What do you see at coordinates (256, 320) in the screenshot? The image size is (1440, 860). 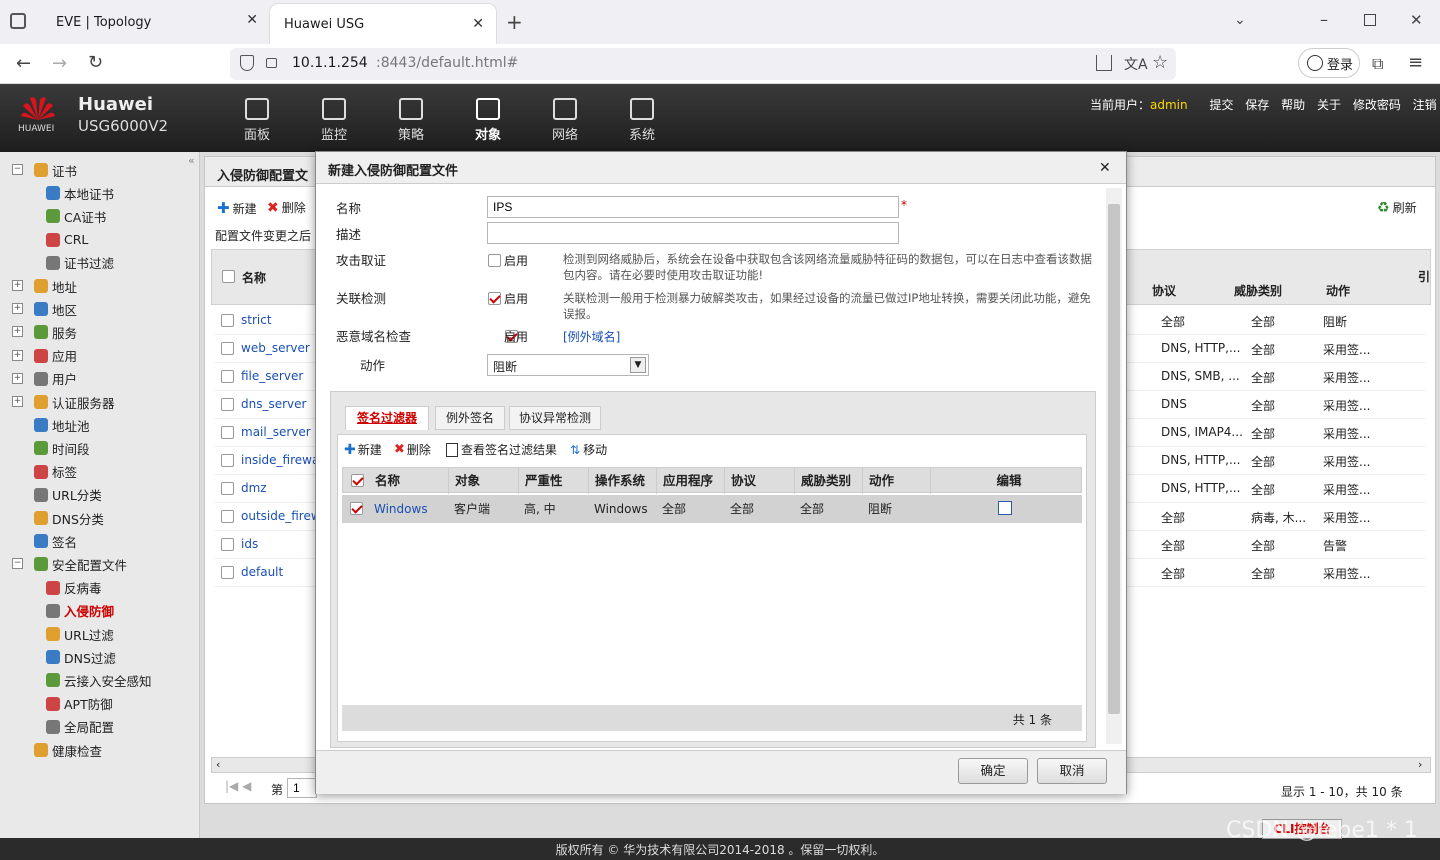 I see `row-name: strict` at bounding box center [256, 320].